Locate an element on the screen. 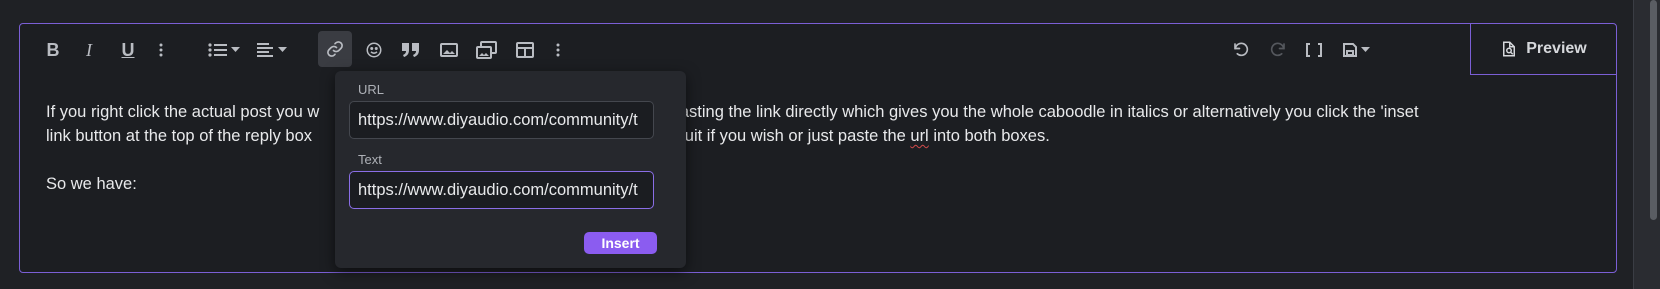 The image size is (1660, 289). underline-button: U is located at coordinates (128, 50).